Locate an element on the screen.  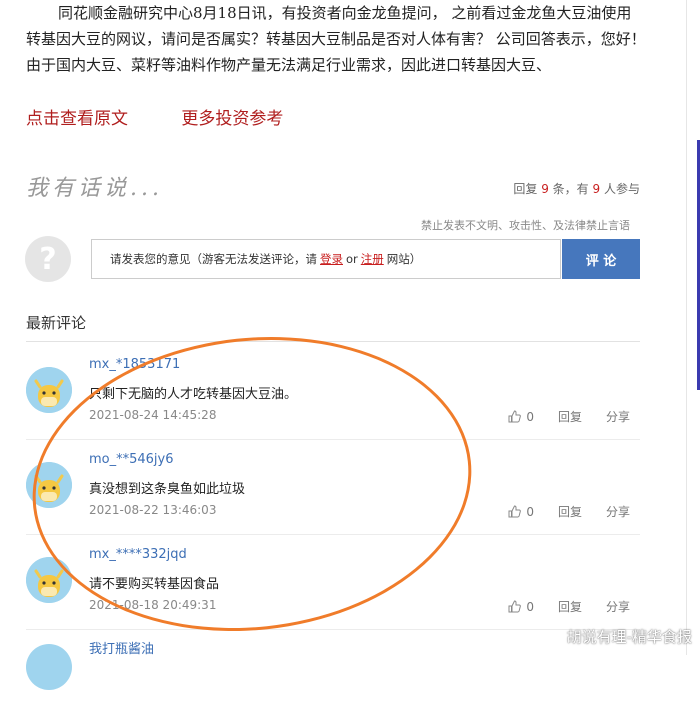
register-link: 注册 is located at coordinates (372, 259).